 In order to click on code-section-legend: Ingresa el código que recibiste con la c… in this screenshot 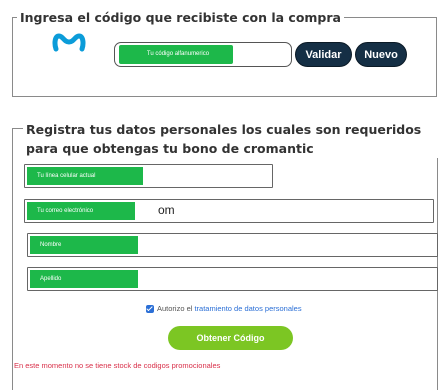, I will do `click(180, 17)`.